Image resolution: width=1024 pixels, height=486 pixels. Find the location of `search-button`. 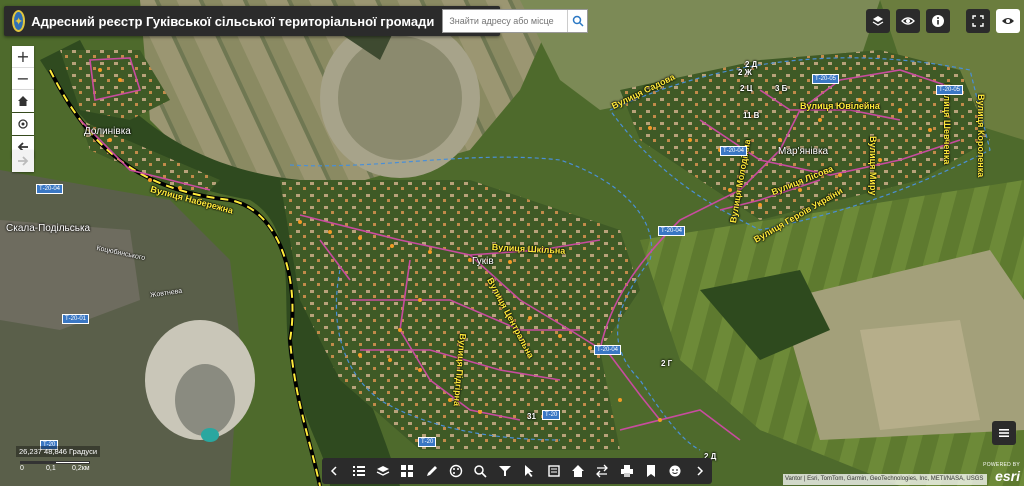

search-button is located at coordinates (577, 21).